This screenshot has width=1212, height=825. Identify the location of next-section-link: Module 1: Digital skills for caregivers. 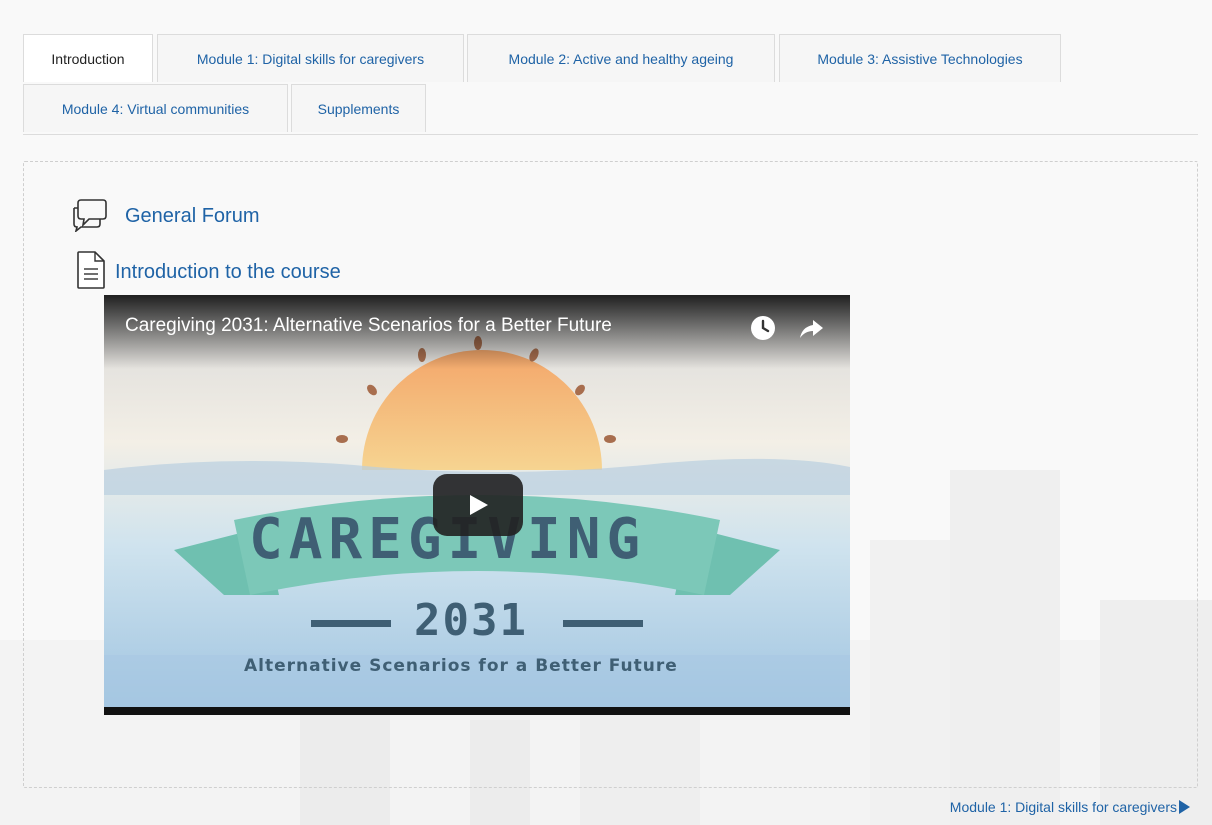
(1070, 807).